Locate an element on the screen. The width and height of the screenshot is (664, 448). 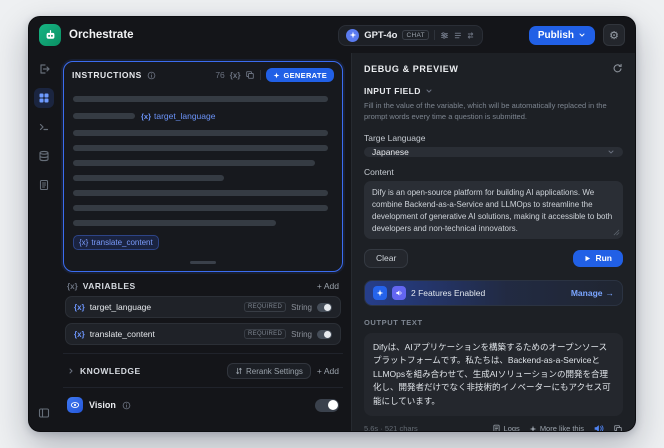
variable-row: {x} target_language REQUIRED String is located at coordinates (203, 307).